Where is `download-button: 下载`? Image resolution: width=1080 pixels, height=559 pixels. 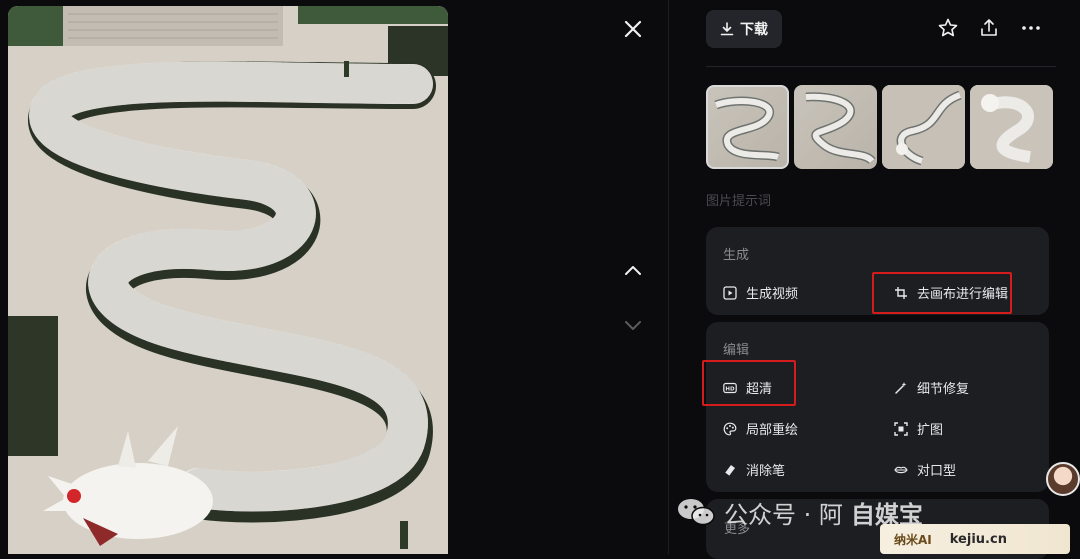 download-button: 下载 is located at coordinates (744, 29).